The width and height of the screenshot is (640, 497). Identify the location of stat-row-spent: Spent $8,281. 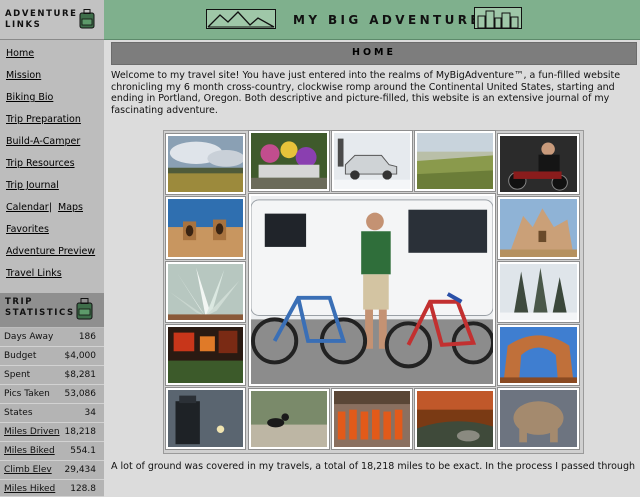
(52, 375).